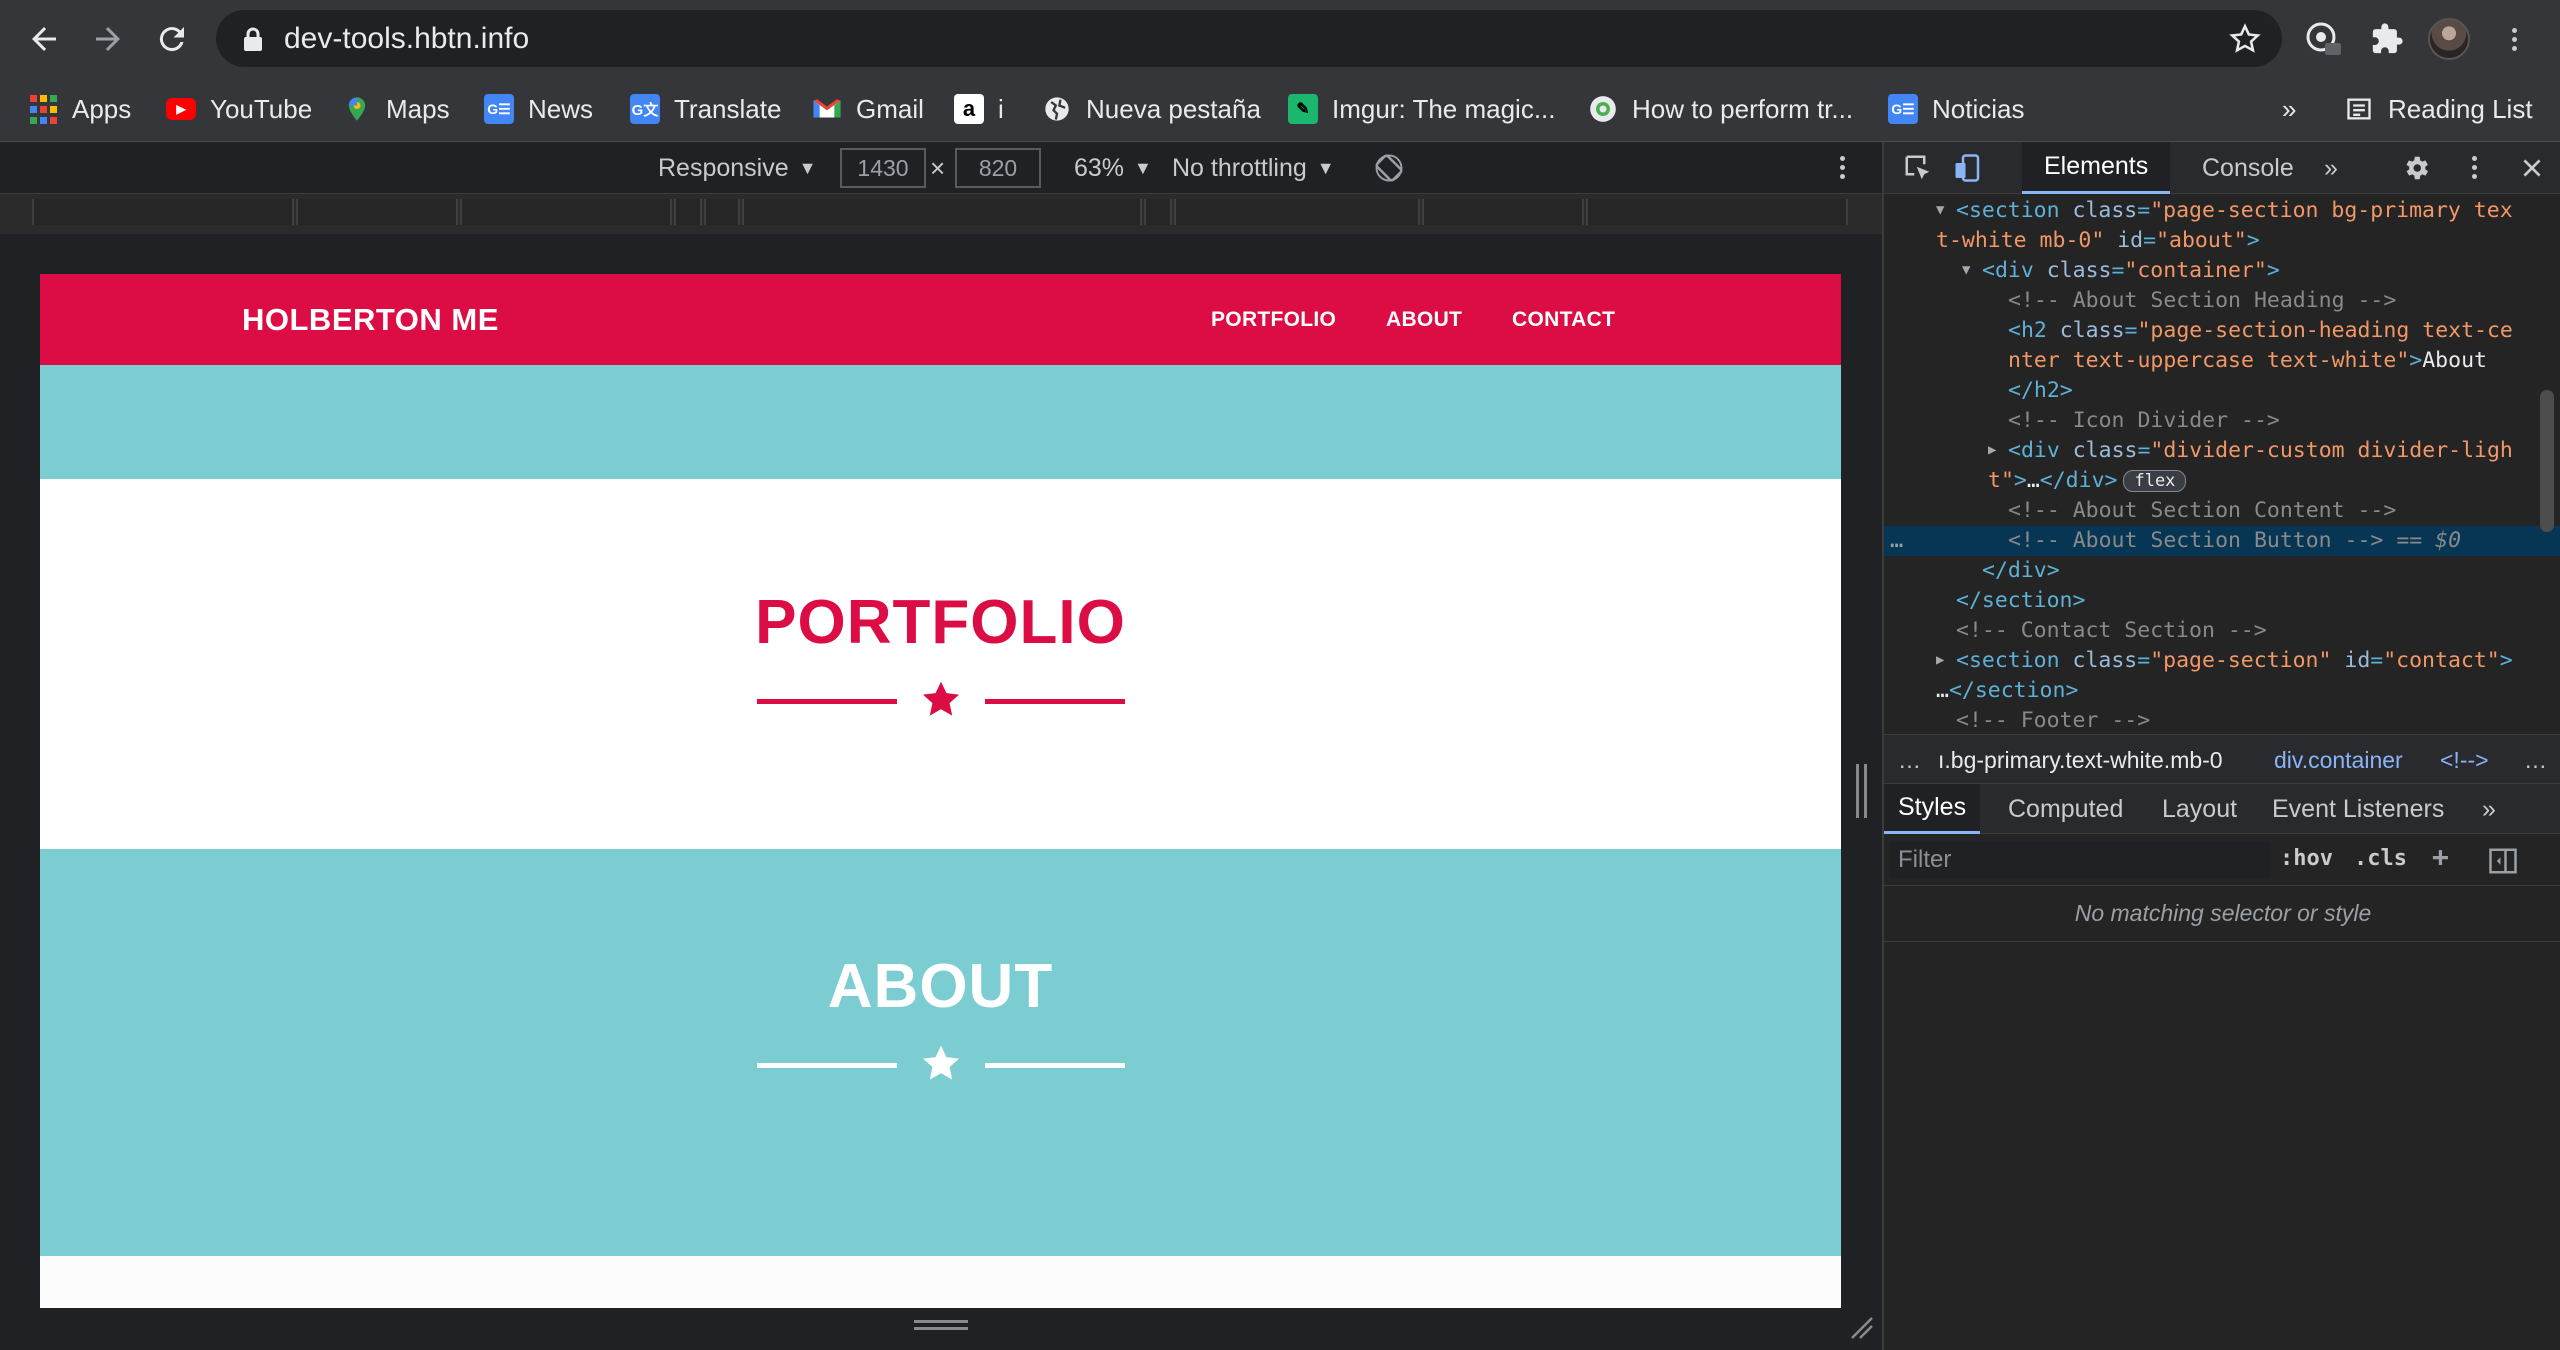 The width and height of the screenshot is (2560, 1350). Describe the element at coordinates (2245, 39) in the screenshot. I see `bookmark-star-icon` at that location.